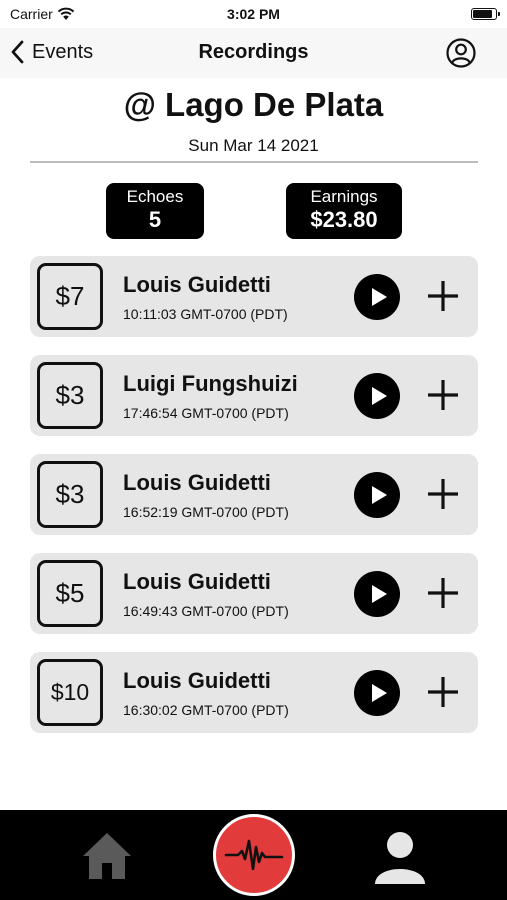 The width and height of the screenshot is (507, 900). I want to click on tip-amount: $10, so click(70, 692).